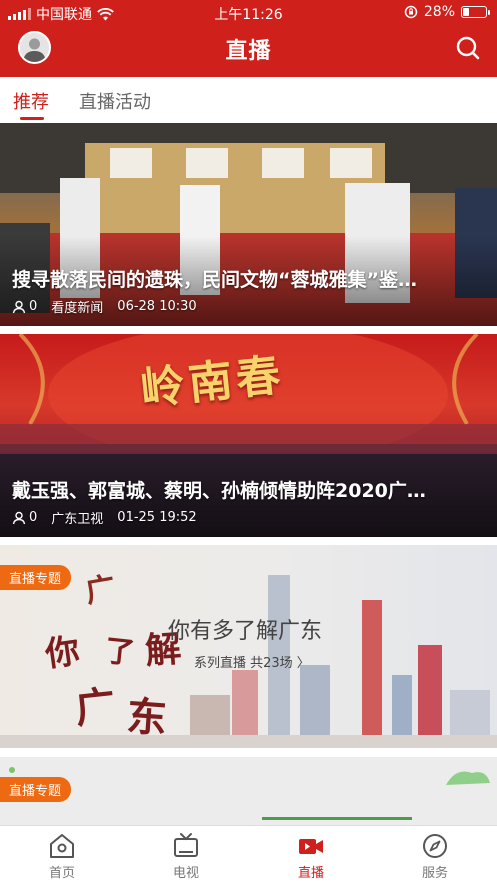 The height and width of the screenshot is (883, 497). What do you see at coordinates (252, 661) in the screenshot?
I see `topic-subtitle: 系列直播 共23场 〉` at bounding box center [252, 661].